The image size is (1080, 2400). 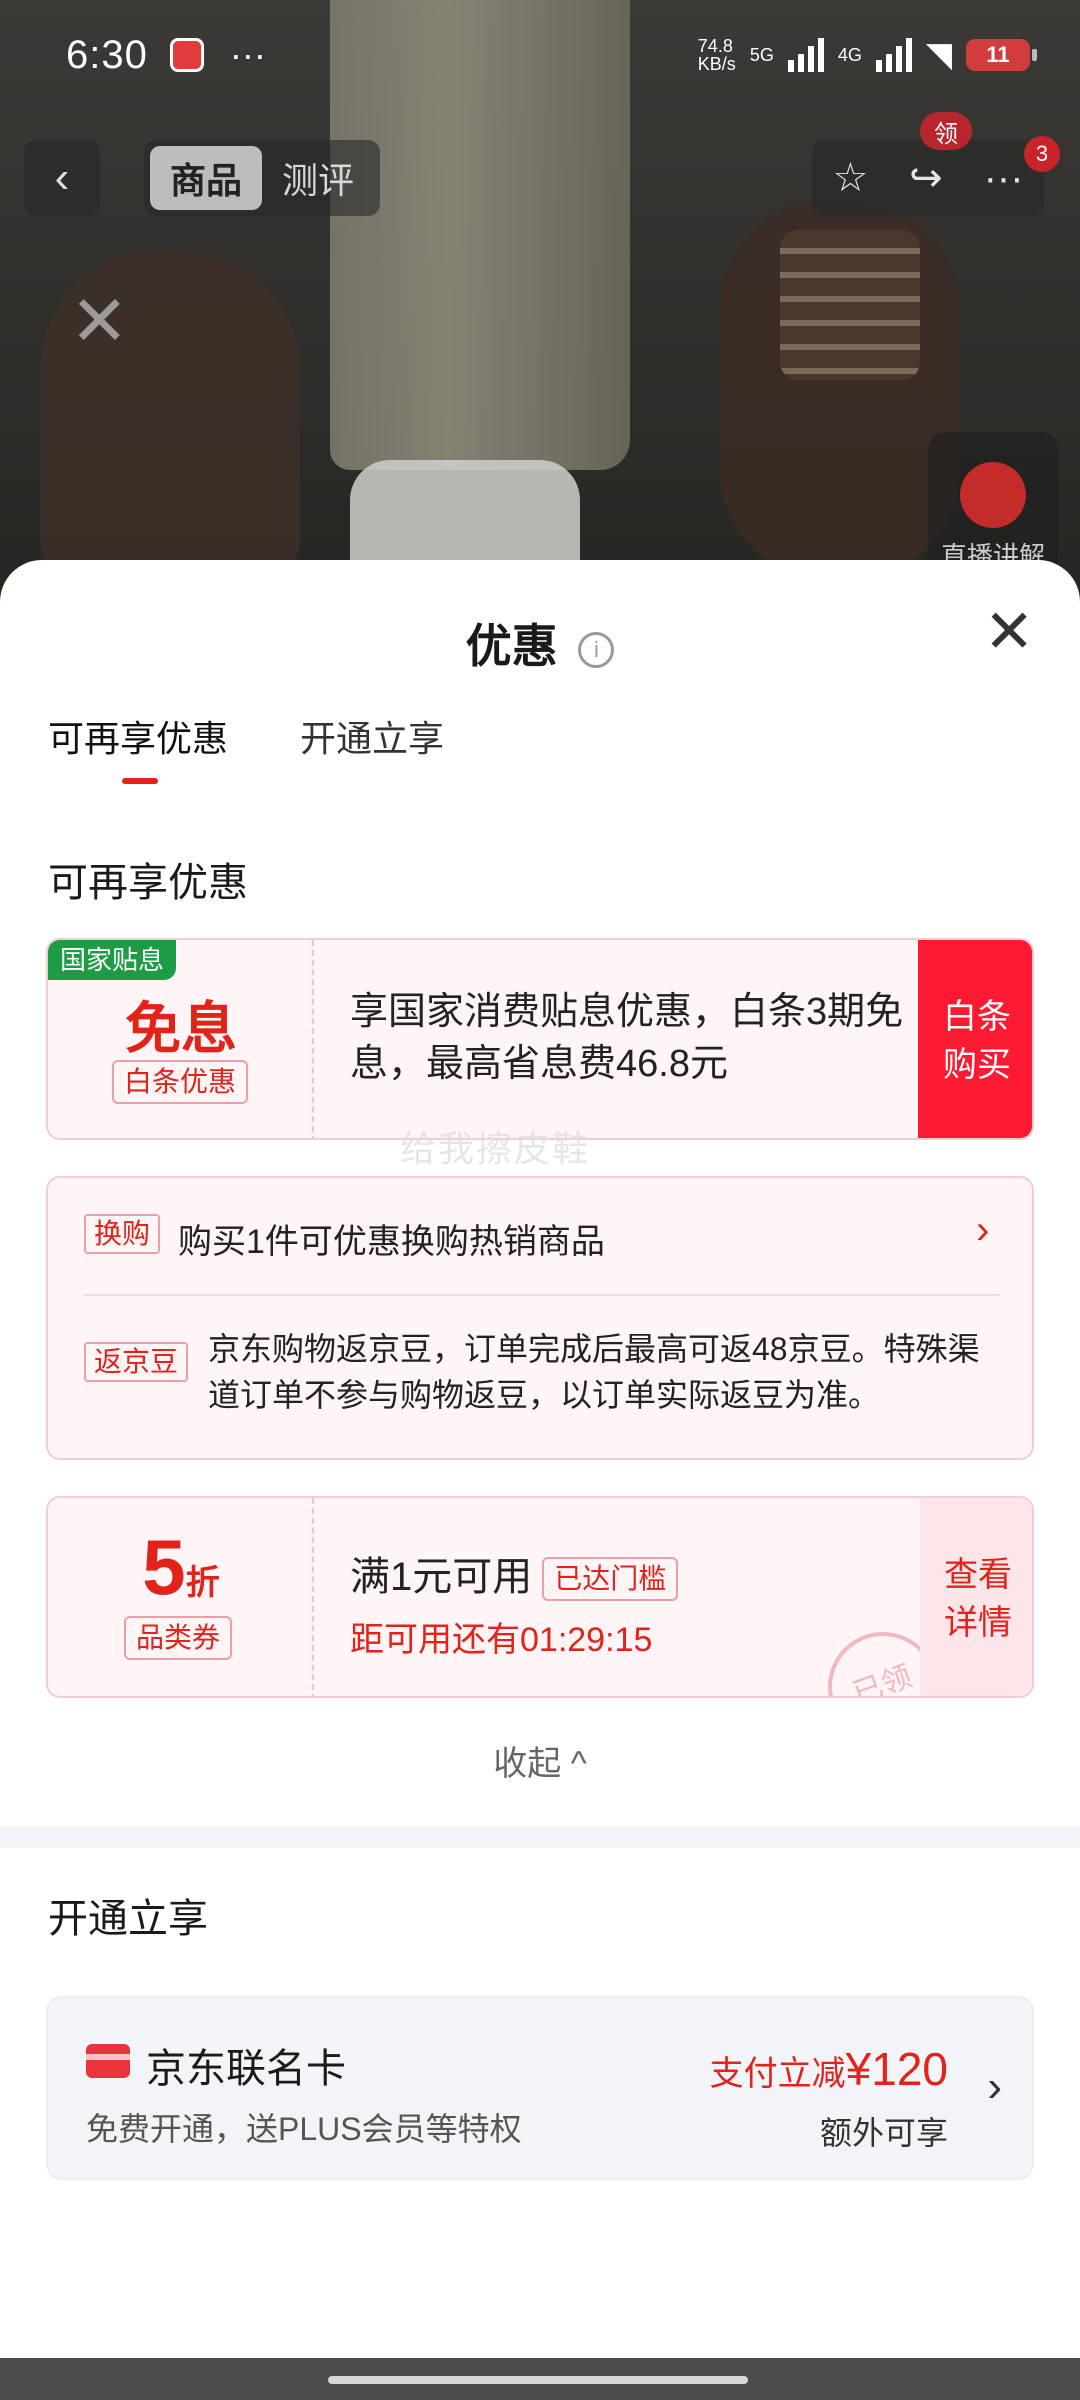 What do you see at coordinates (181, 1028) in the screenshot?
I see `subsidy-main: 免息` at bounding box center [181, 1028].